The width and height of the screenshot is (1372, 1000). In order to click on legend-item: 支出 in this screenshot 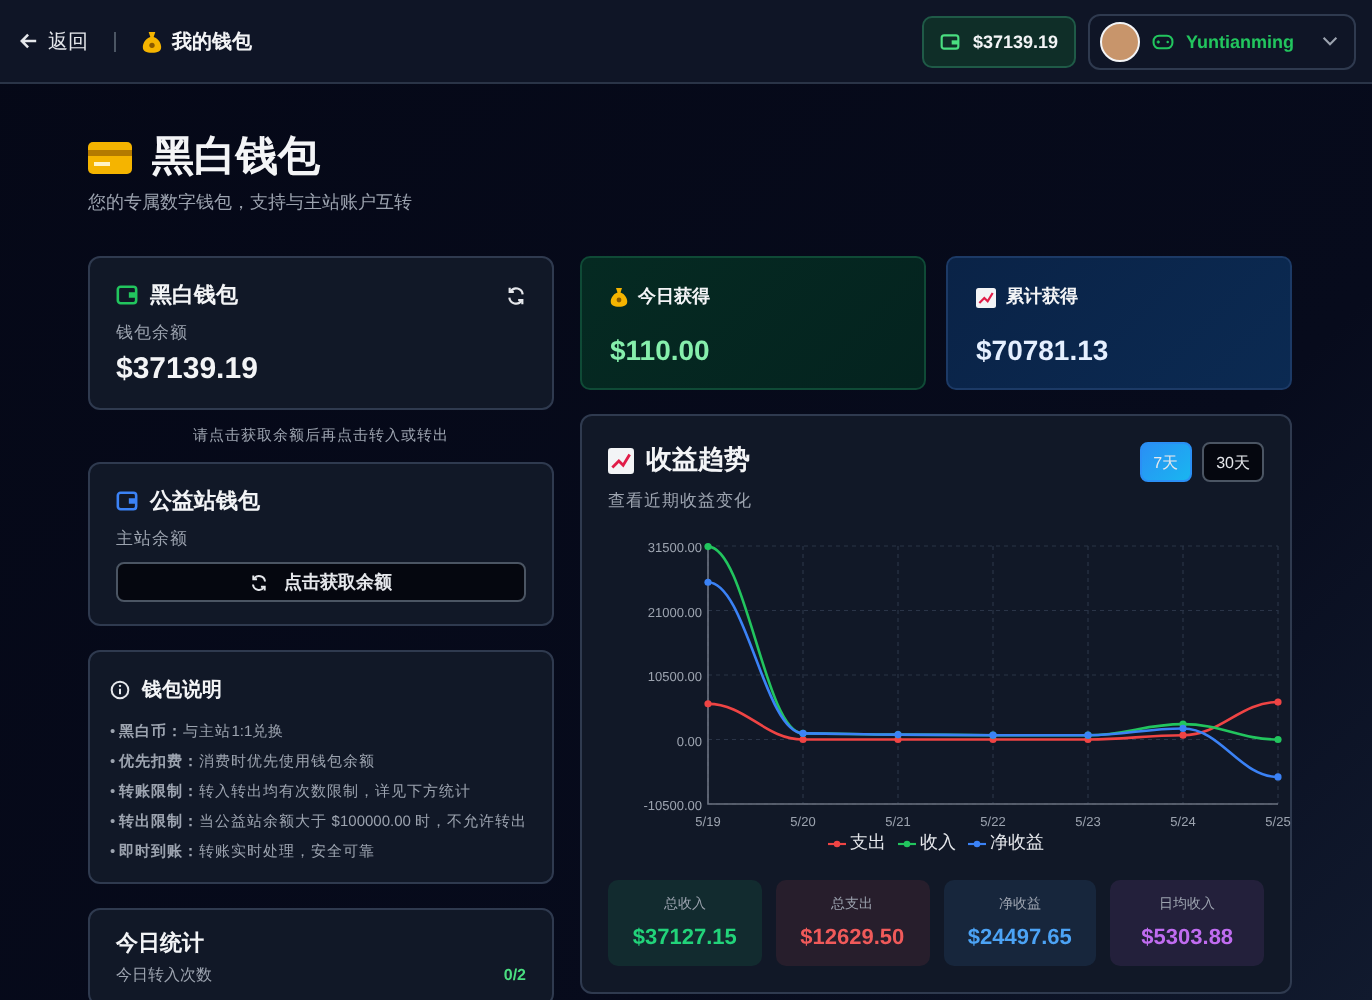, I will do `click(857, 843)`.